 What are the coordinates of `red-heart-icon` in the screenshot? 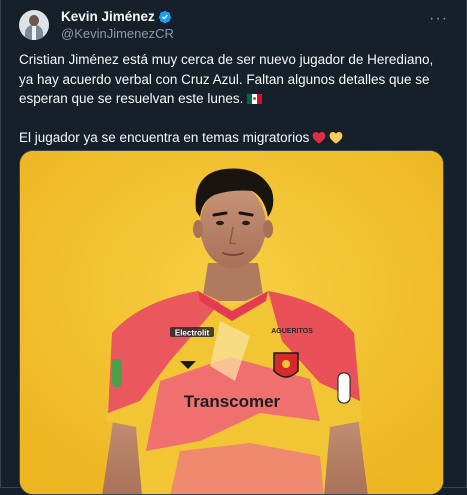 It's located at (319, 137).